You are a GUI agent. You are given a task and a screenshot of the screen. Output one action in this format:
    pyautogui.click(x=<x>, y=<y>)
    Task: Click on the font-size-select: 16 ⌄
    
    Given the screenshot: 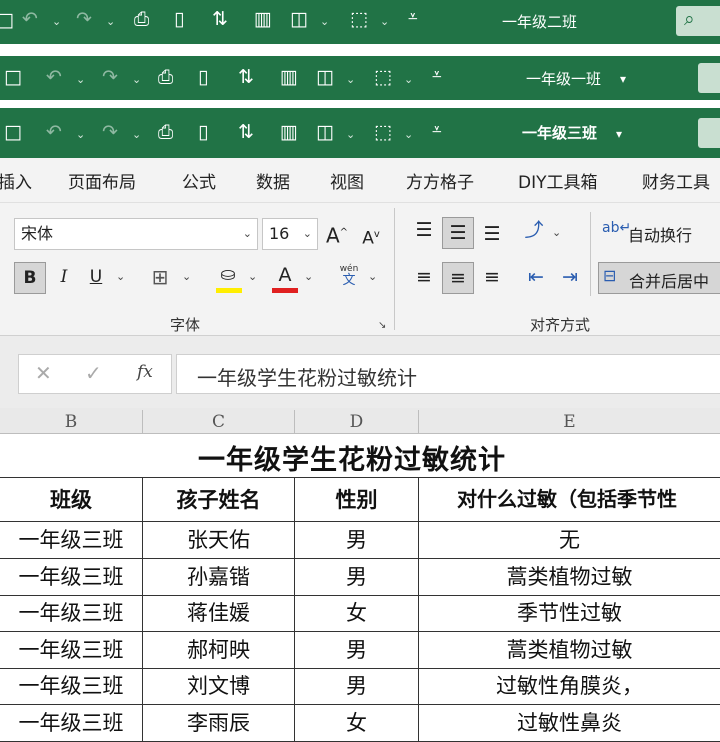 What is the action you would take?
    pyautogui.click(x=290, y=234)
    